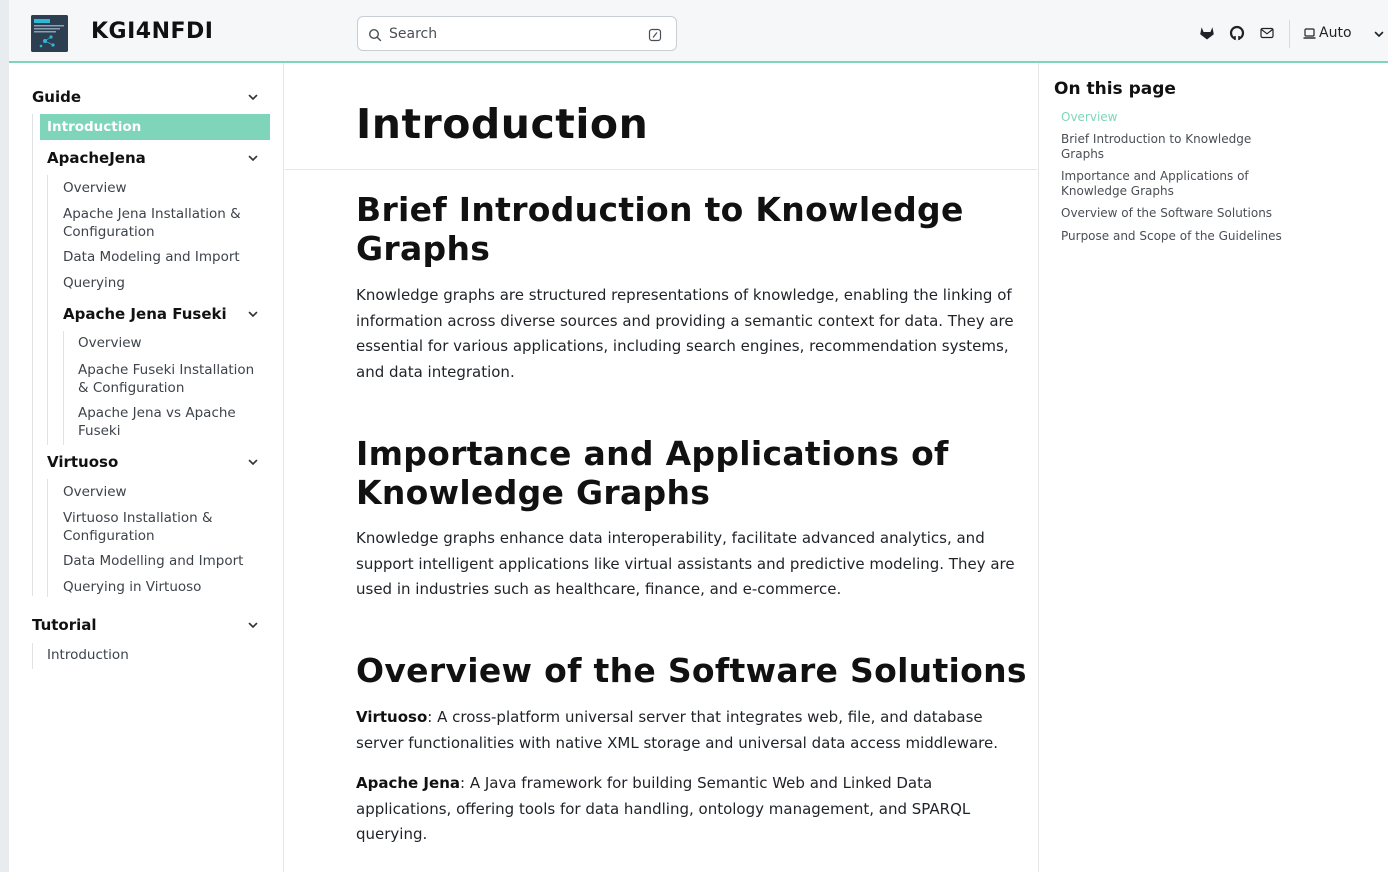 This screenshot has height=872, width=1388. What do you see at coordinates (64, 625) in the screenshot?
I see `sidebar-section-tutorial: Tutorial` at bounding box center [64, 625].